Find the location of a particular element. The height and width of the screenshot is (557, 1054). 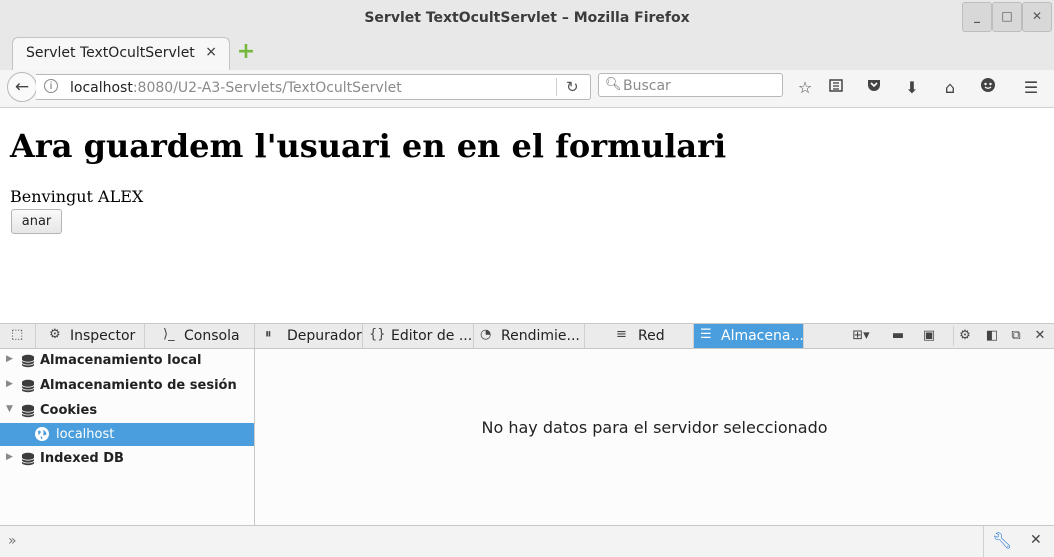

home-icon: ⌂ is located at coordinates (950, 88).